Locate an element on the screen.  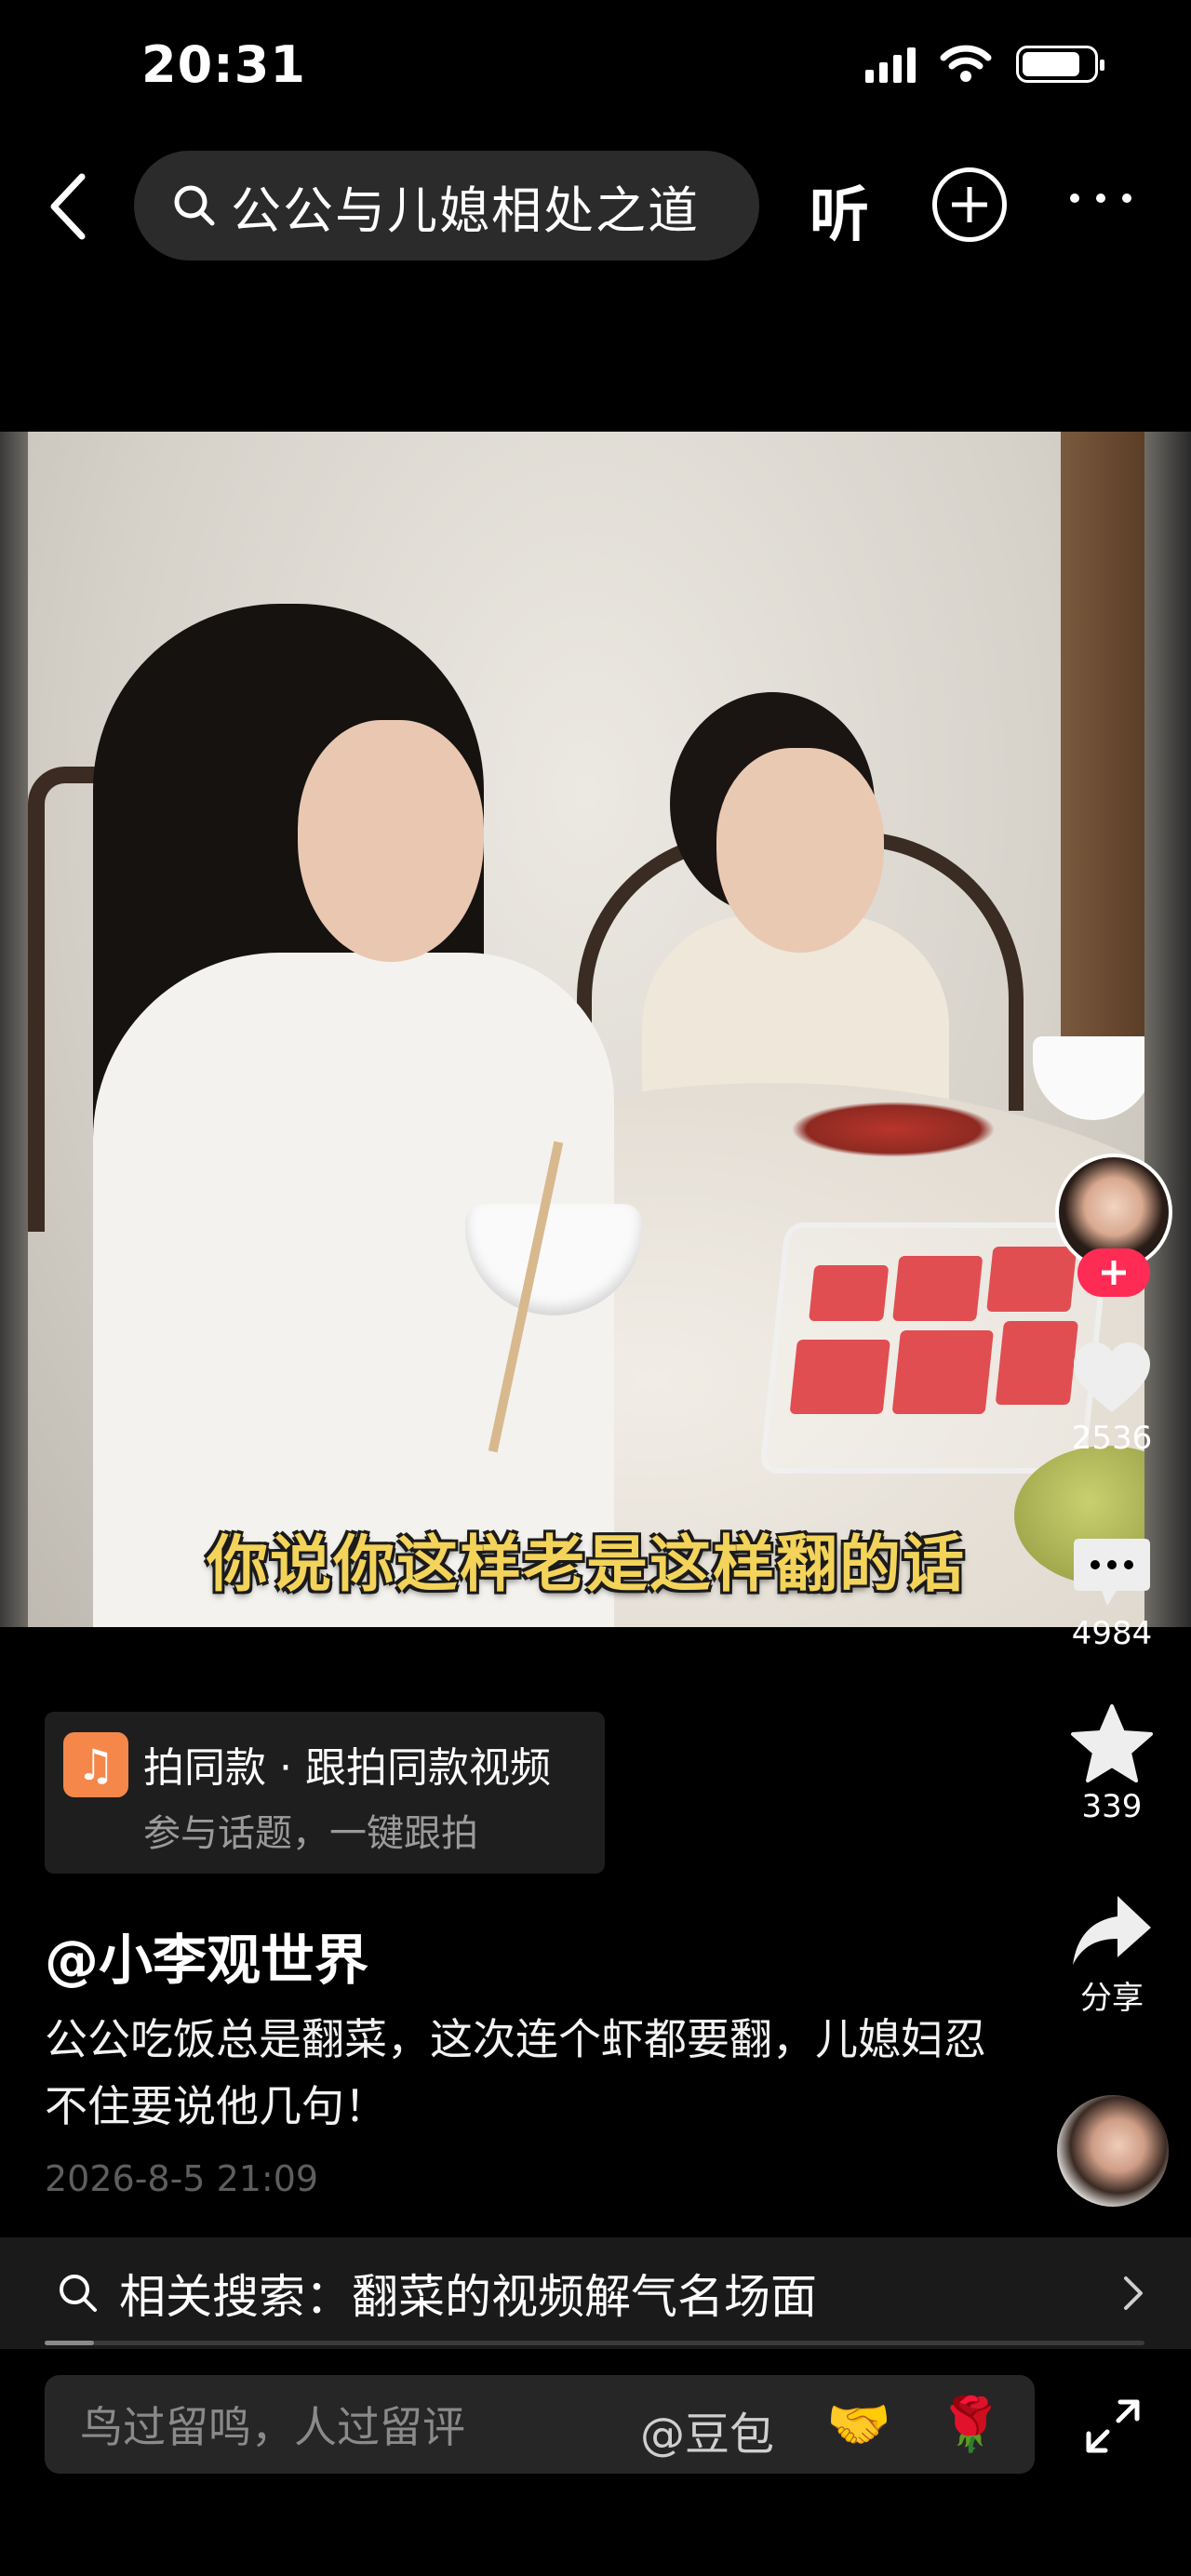
shoot-same-subtitle: 参与话题，一键跟拍 is located at coordinates (310, 1833).